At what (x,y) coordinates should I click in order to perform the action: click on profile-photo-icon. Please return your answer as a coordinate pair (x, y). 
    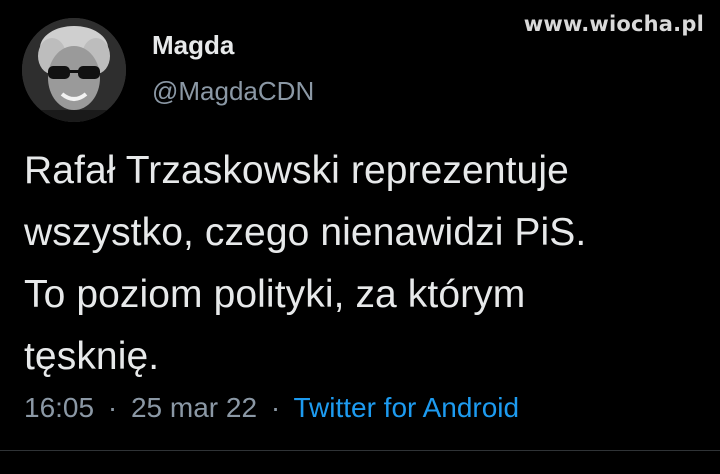
    Looking at the image, I should click on (74, 70).